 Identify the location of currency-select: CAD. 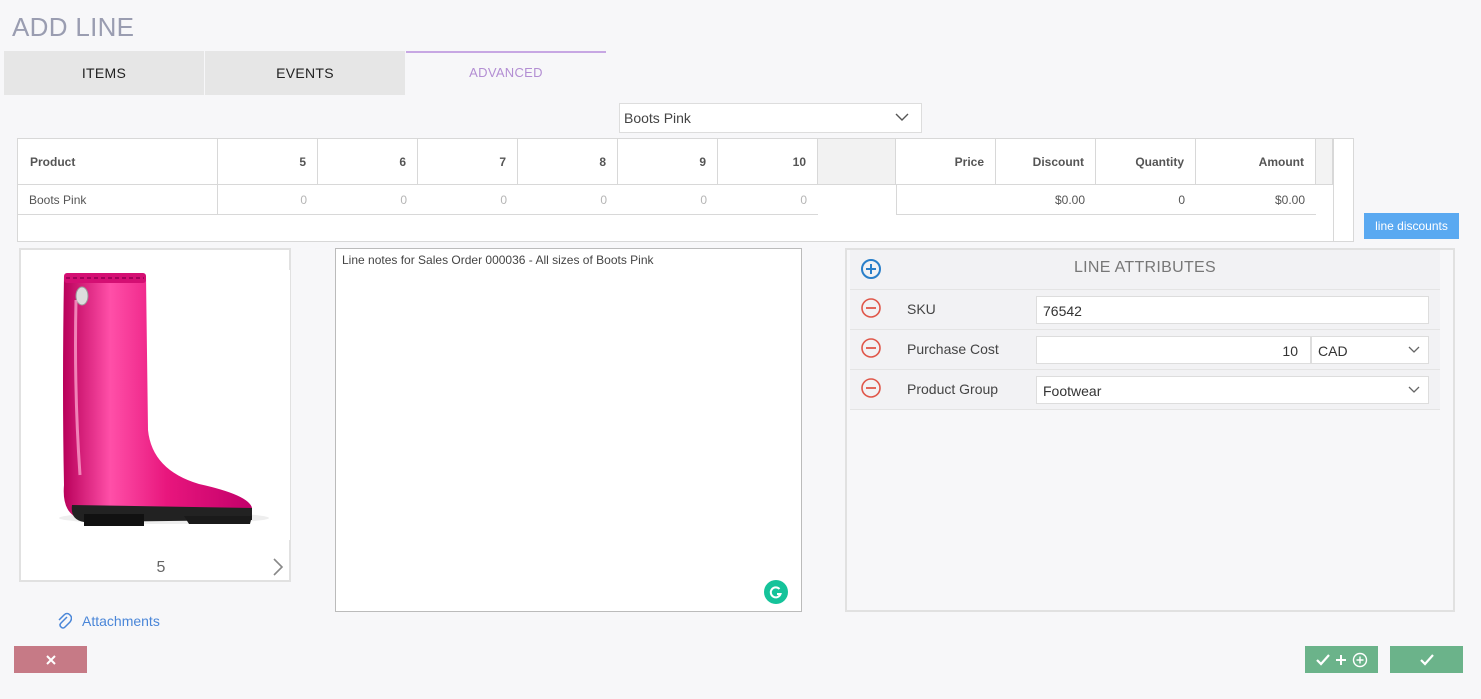
(1370, 350).